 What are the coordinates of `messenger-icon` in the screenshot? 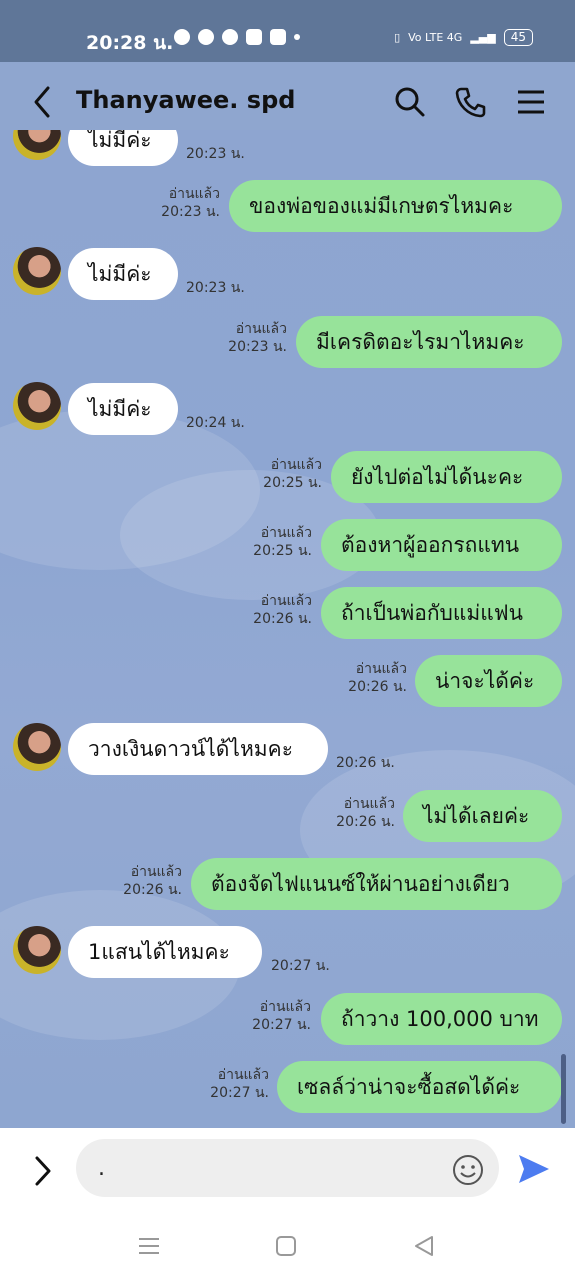 It's located at (206, 37).